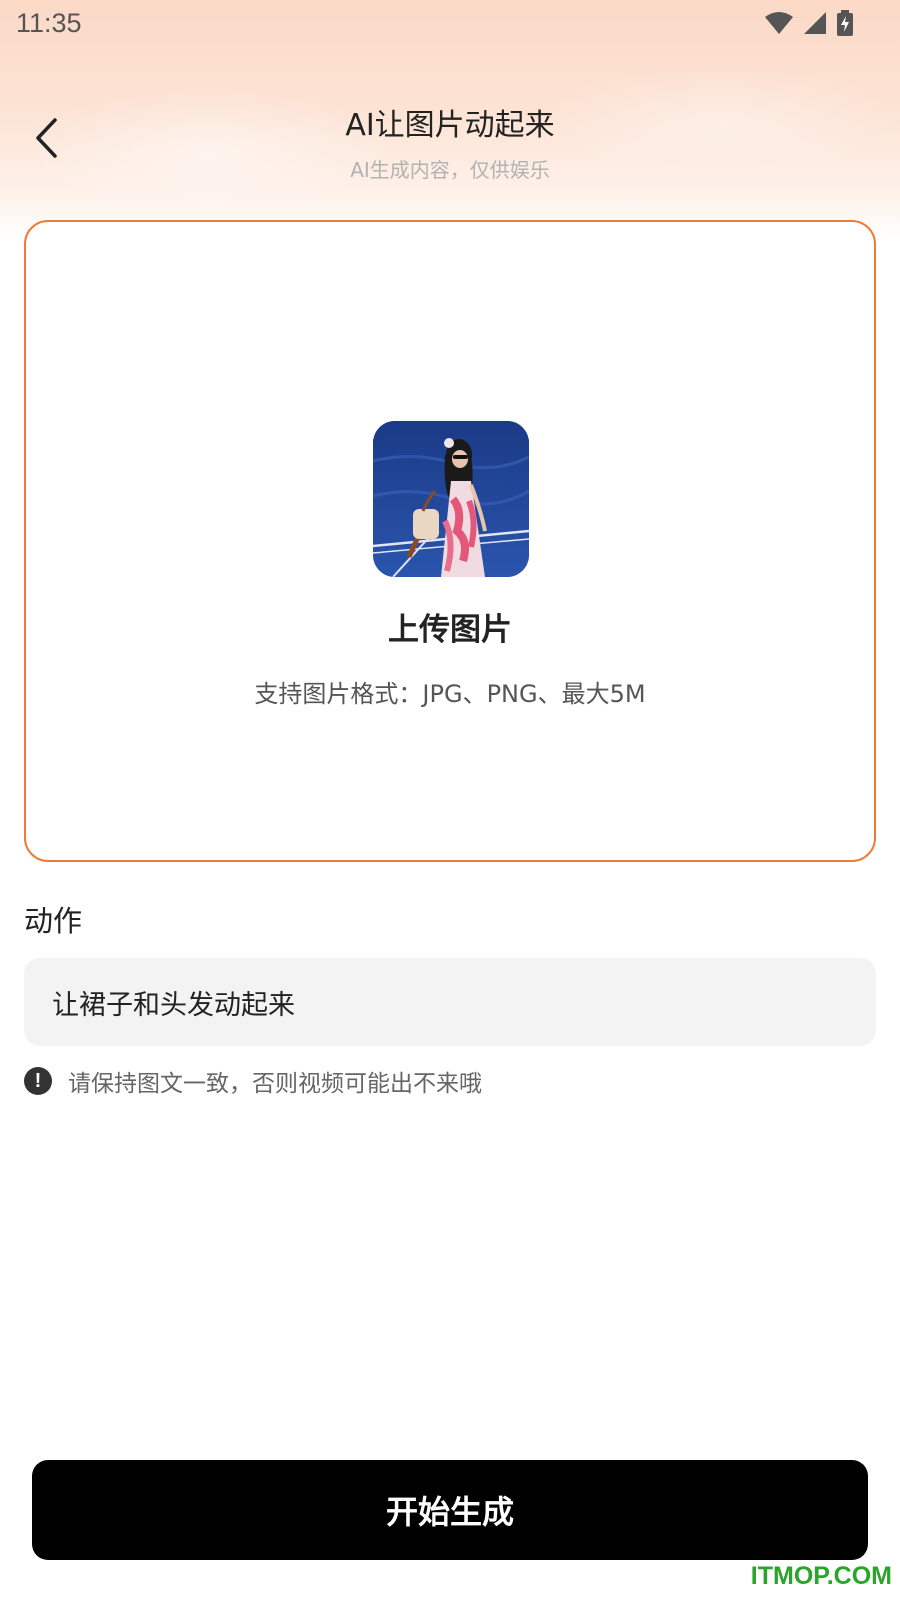  Describe the element at coordinates (821, 1576) in the screenshot. I see `watermark: ITMOP.COM` at that location.